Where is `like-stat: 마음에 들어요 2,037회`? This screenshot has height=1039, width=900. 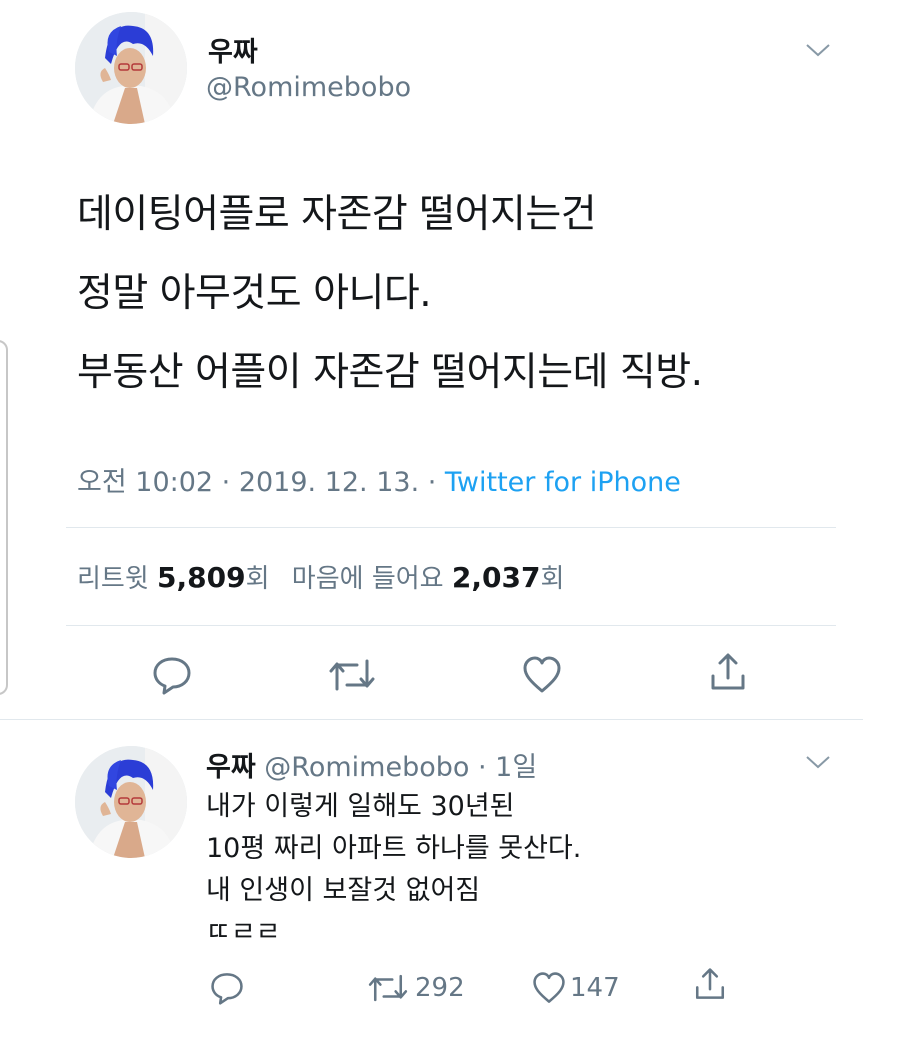
like-stat: 마음에 들어요 2,037회 is located at coordinates (428, 577).